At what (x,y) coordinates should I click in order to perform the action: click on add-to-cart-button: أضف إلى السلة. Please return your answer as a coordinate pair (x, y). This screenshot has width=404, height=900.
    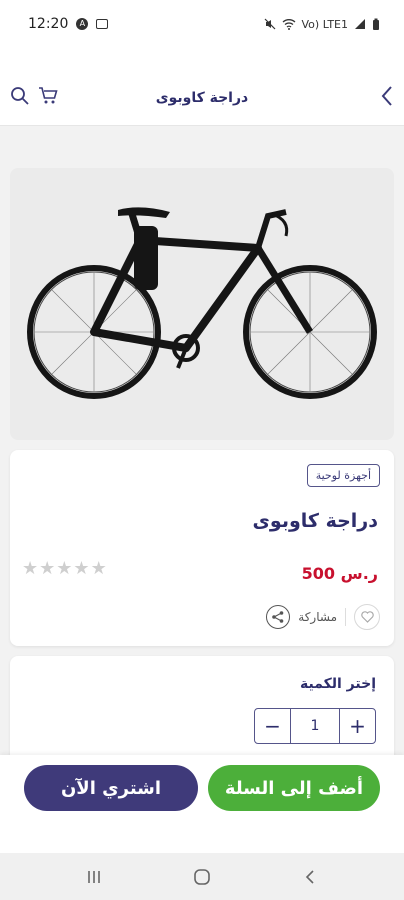
    Looking at the image, I should click on (294, 788).